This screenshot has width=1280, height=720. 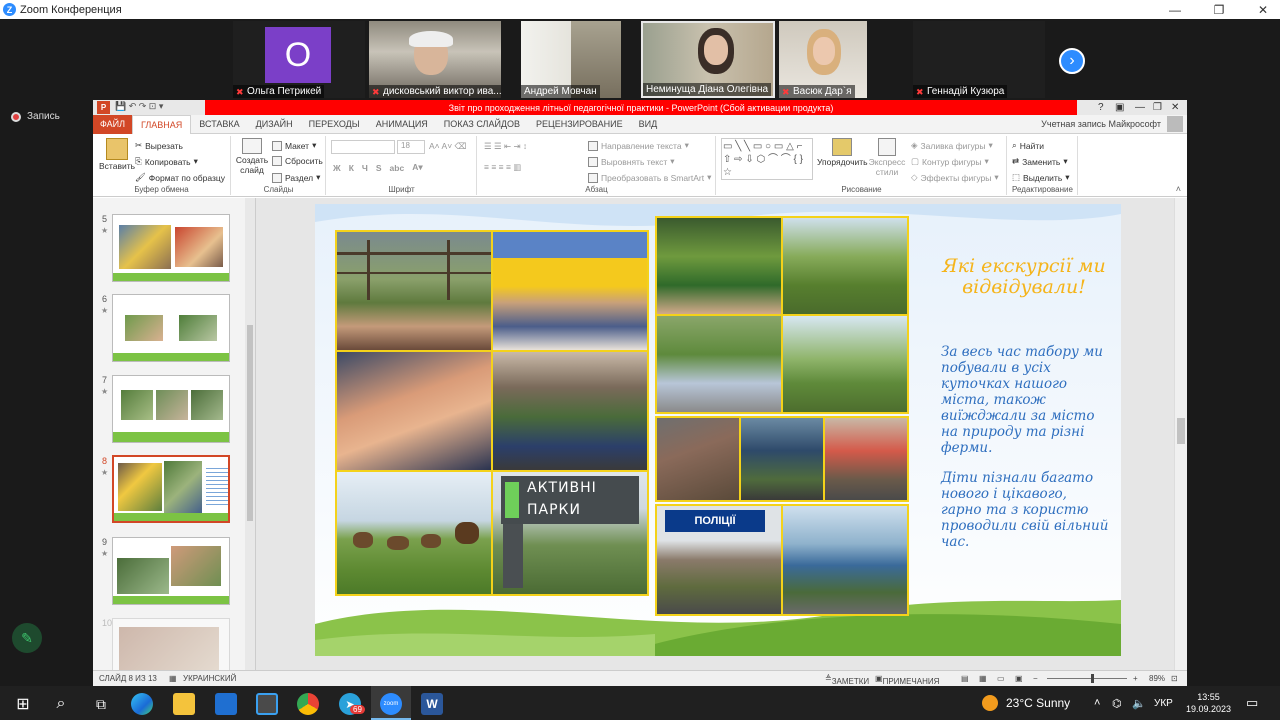 I want to click on view-reading-icon: ▭, so click(x=1001, y=678).